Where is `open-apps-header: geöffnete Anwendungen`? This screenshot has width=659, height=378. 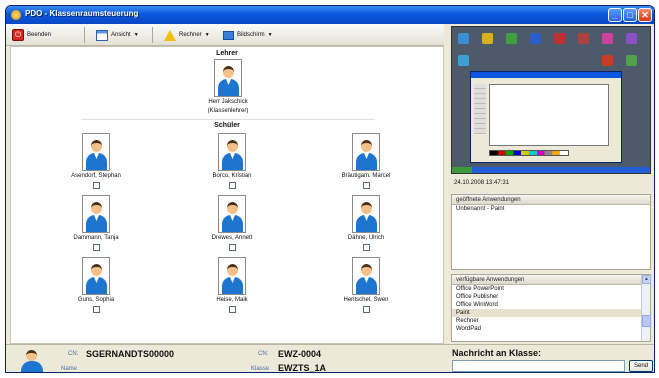
open-apps-header: geöffnete Anwendungen is located at coordinates (551, 200).